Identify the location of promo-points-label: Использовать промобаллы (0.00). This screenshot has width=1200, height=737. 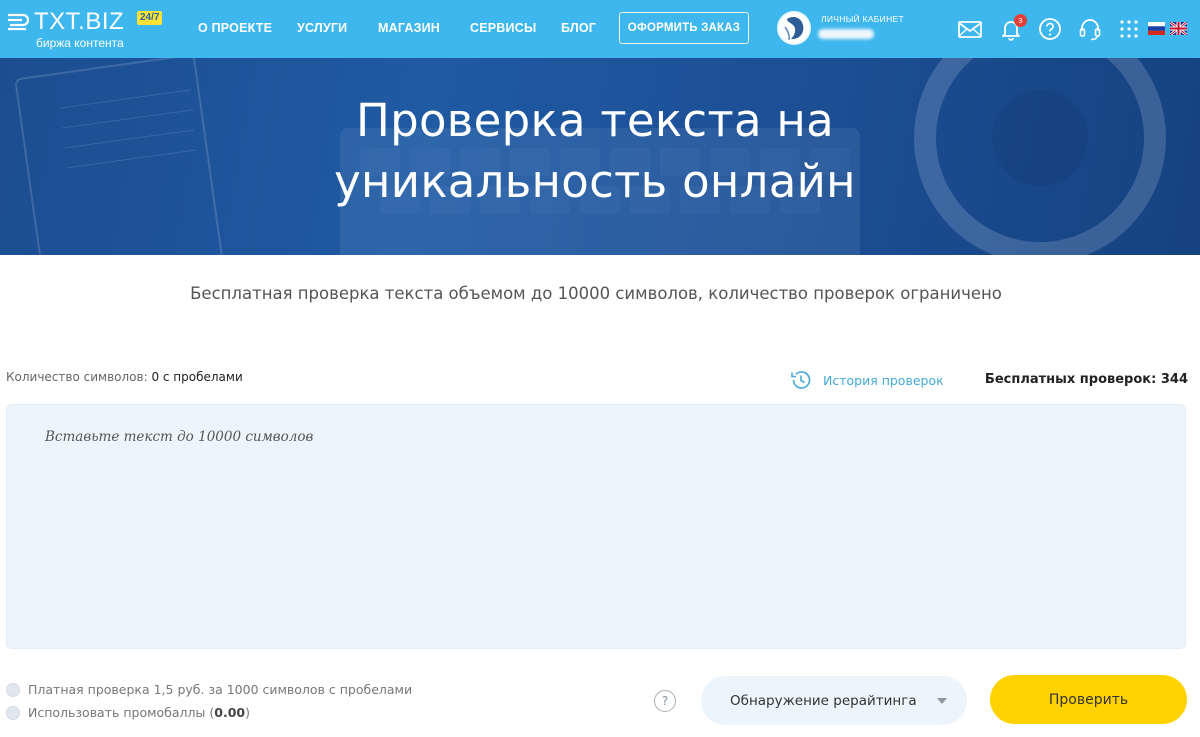
(139, 712).